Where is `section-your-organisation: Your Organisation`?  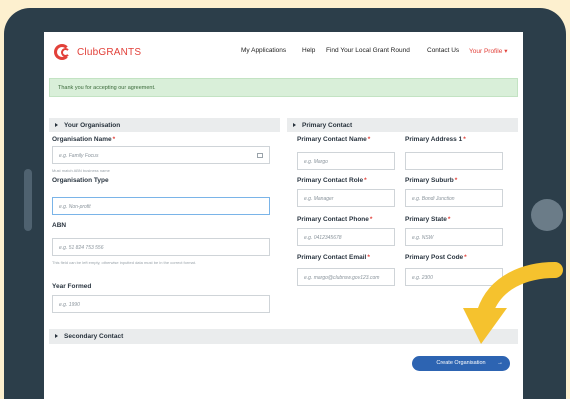
section-your-organisation: Your Organisation is located at coordinates (164, 125).